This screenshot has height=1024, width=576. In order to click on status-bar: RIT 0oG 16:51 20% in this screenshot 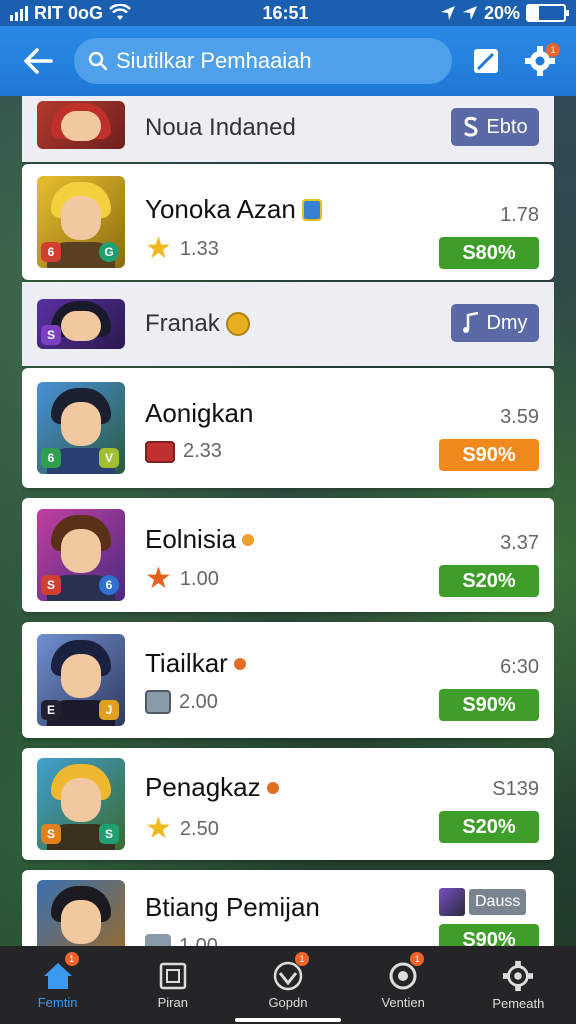, I will do `click(288, 13)`.